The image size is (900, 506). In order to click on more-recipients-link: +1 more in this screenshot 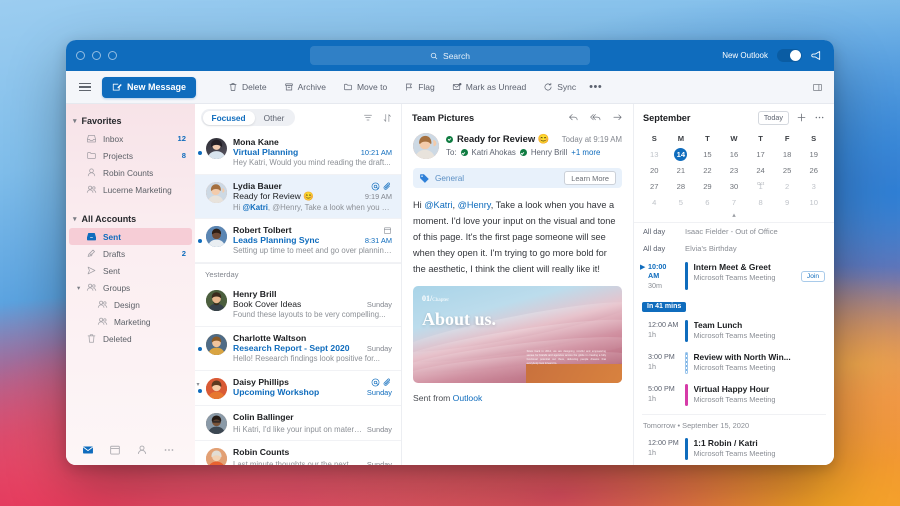, I will do `click(585, 152)`.